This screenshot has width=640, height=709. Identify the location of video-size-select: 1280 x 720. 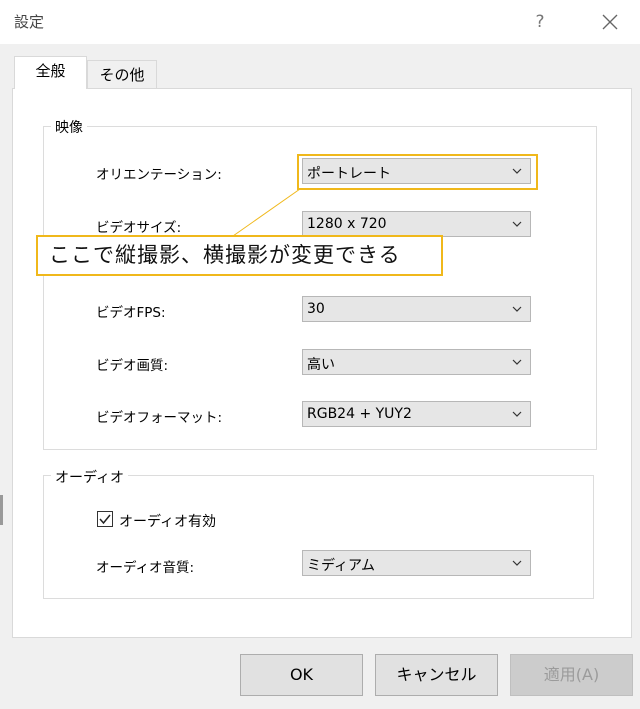
(416, 224).